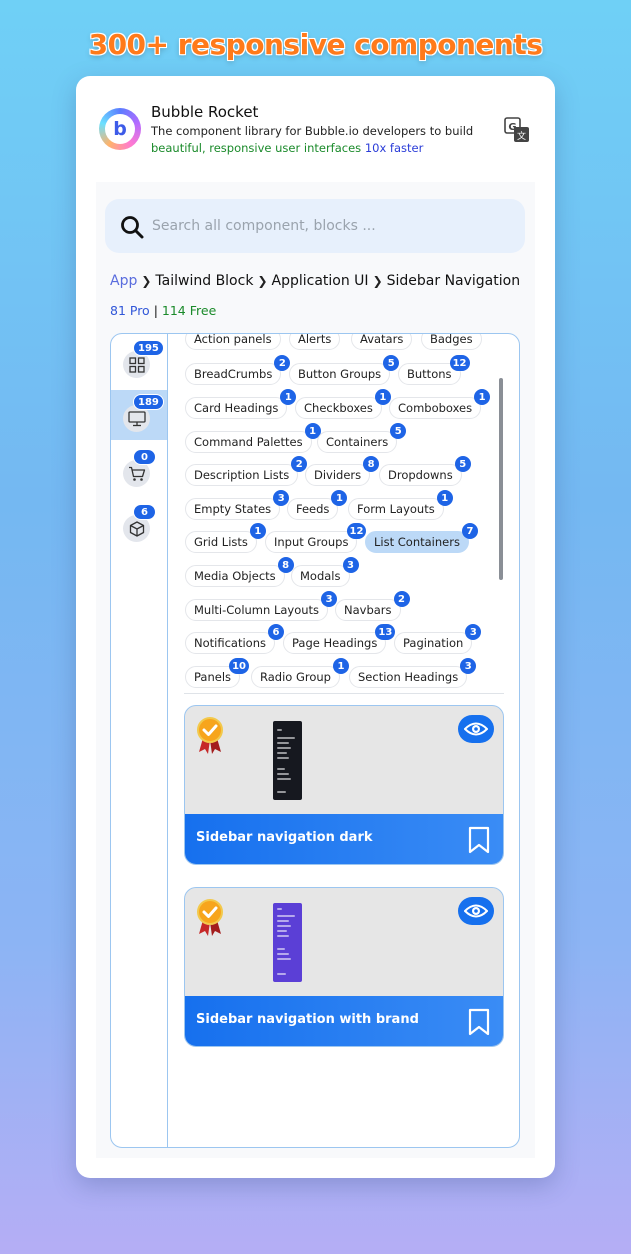 The height and width of the screenshot is (1254, 631). I want to click on chip-containers: Containers 5, so click(362, 438).